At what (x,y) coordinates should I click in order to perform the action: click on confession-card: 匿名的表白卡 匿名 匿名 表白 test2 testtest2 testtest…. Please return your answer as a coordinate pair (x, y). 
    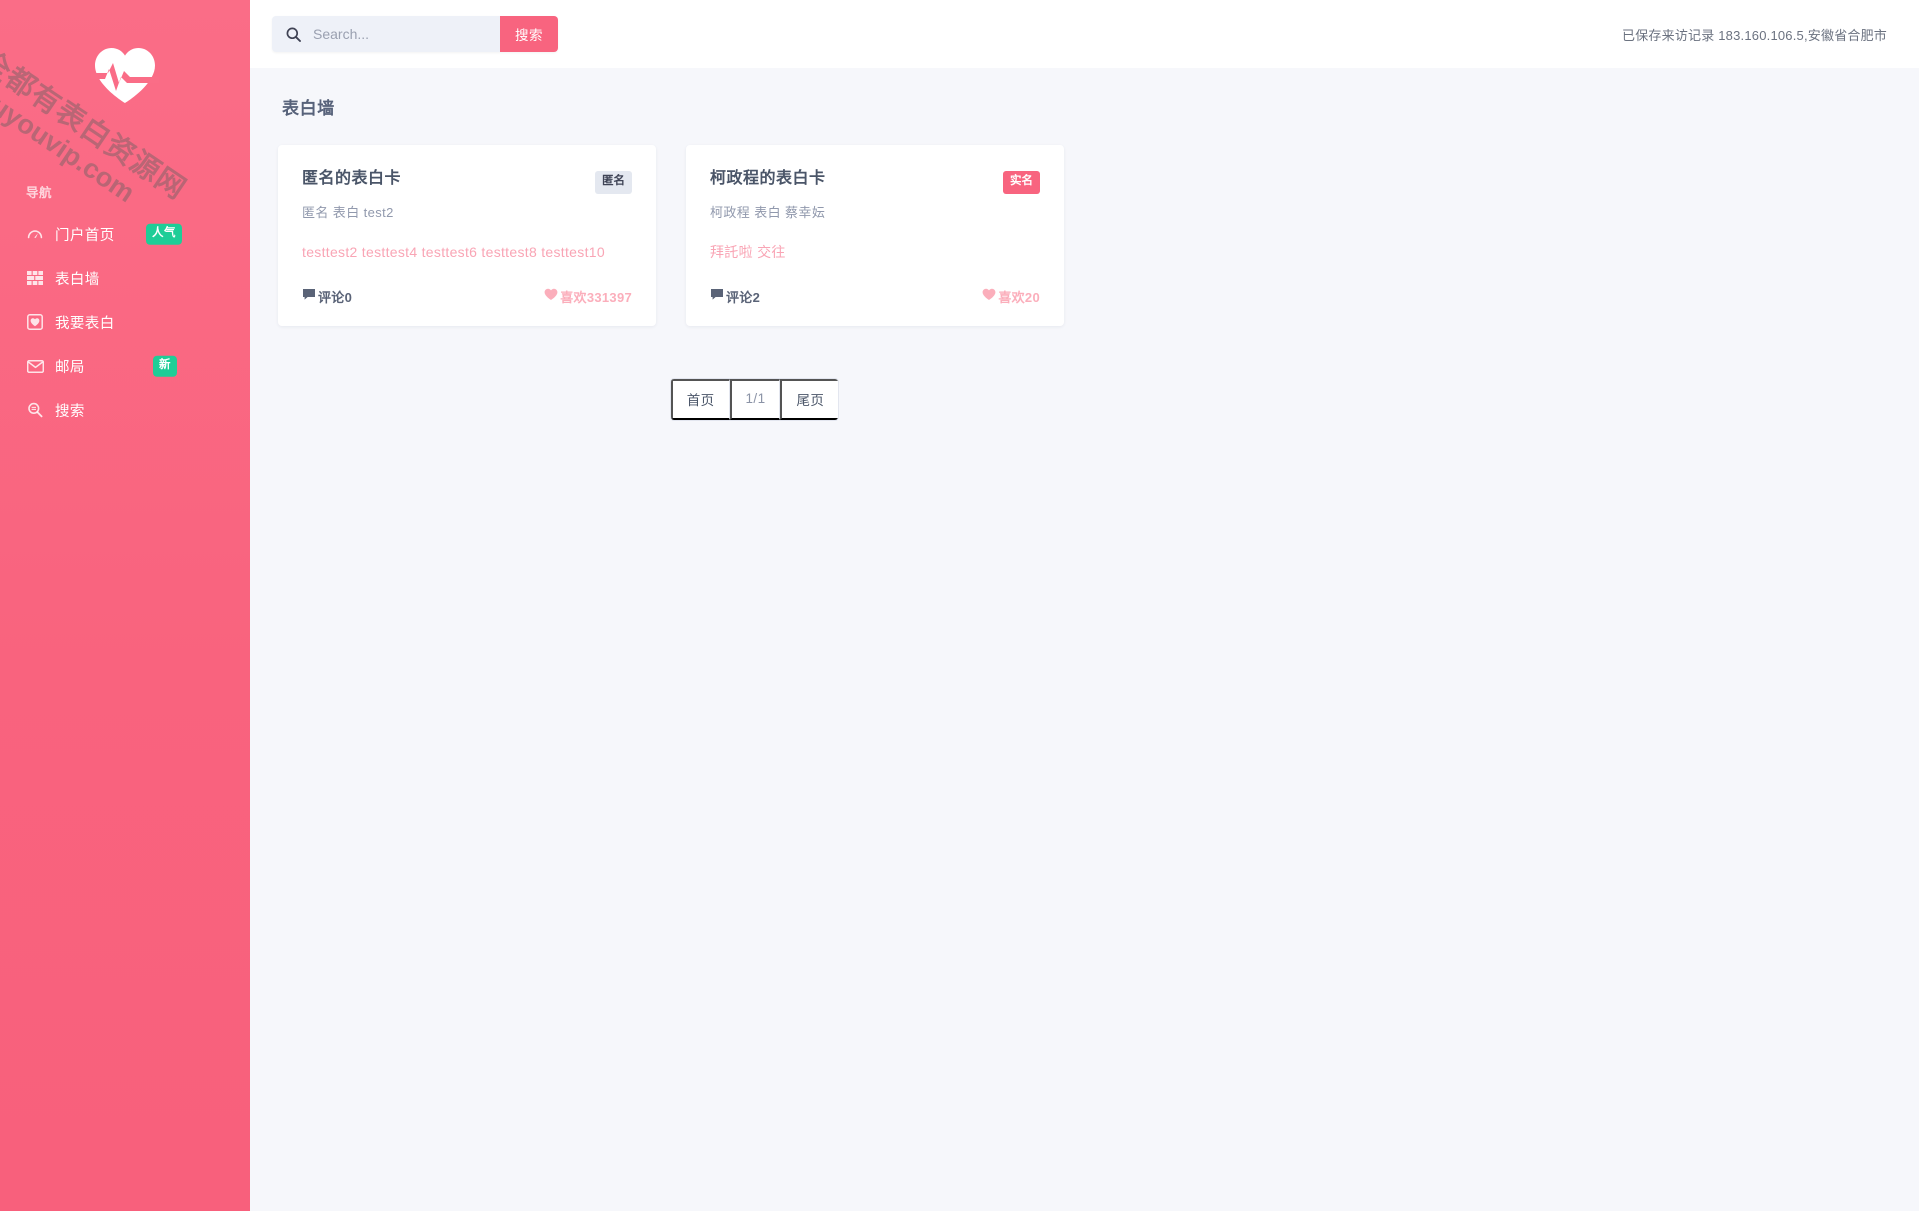
    Looking at the image, I should click on (467, 235).